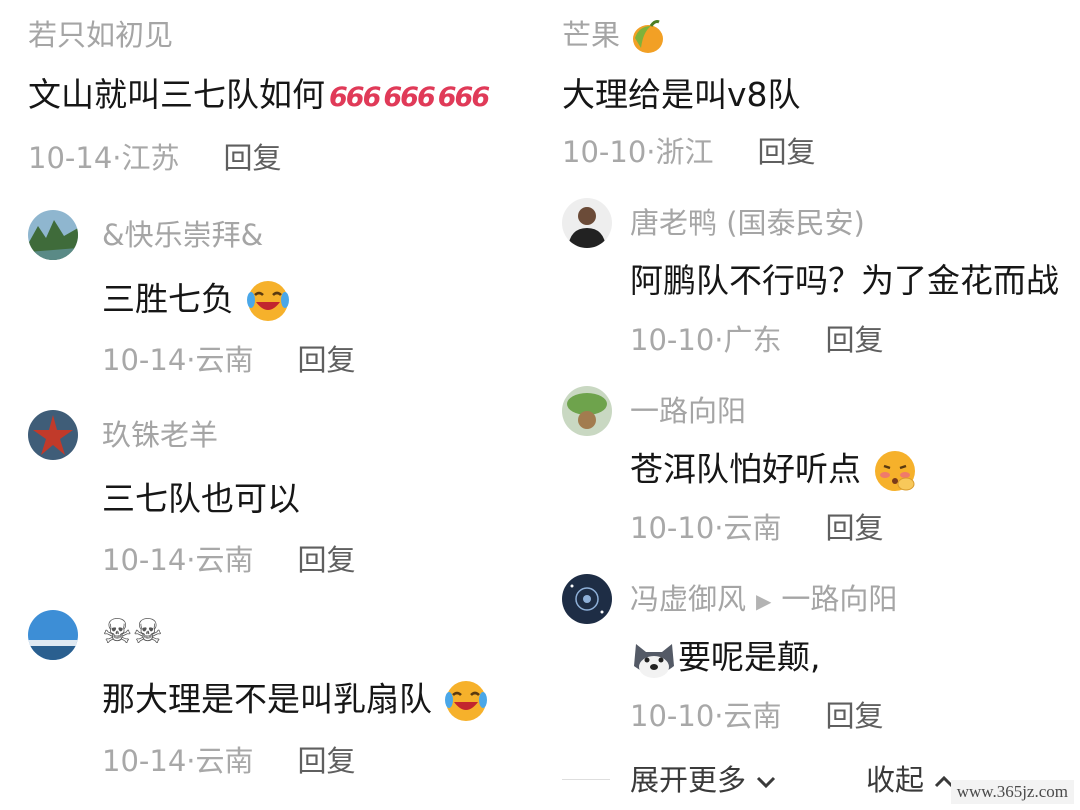 Image resolution: width=1080 pixels, height=810 pixels. What do you see at coordinates (688, 780) in the screenshot?
I see `expand-more-label: 展开更多` at bounding box center [688, 780].